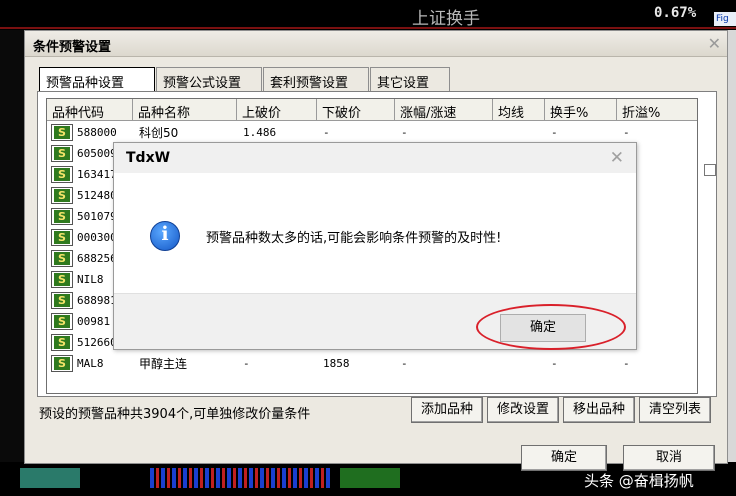 This screenshot has height=496, width=736. What do you see at coordinates (376, 44) in the screenshot?
I see `dialog-titlebar: 条件预警设置 ✕` at bounding box center [376, 44].